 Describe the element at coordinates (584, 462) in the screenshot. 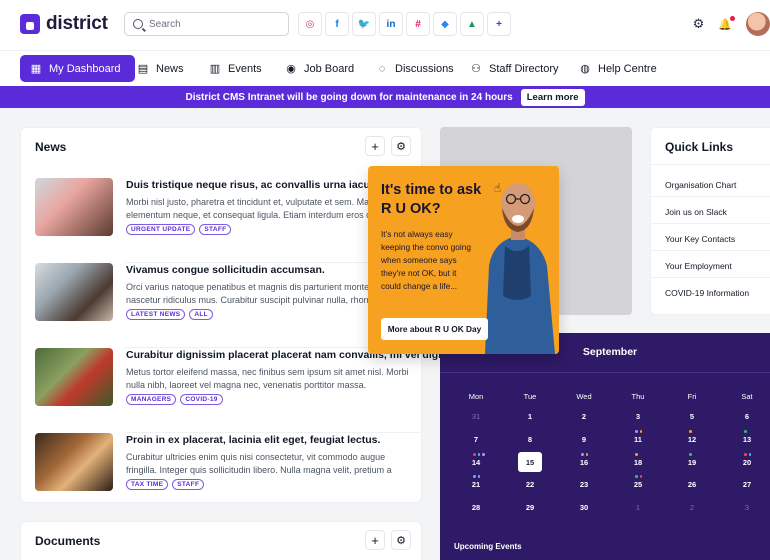

I see `calendar-day: 16` at that location.